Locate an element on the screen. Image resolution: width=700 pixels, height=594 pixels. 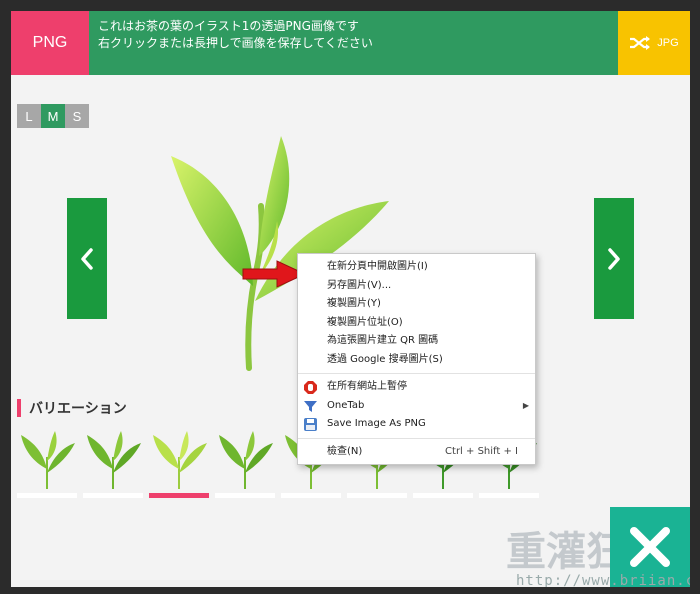
menu-shortcut: Ctrl + Shift + I is located at coordinates (481, 451).